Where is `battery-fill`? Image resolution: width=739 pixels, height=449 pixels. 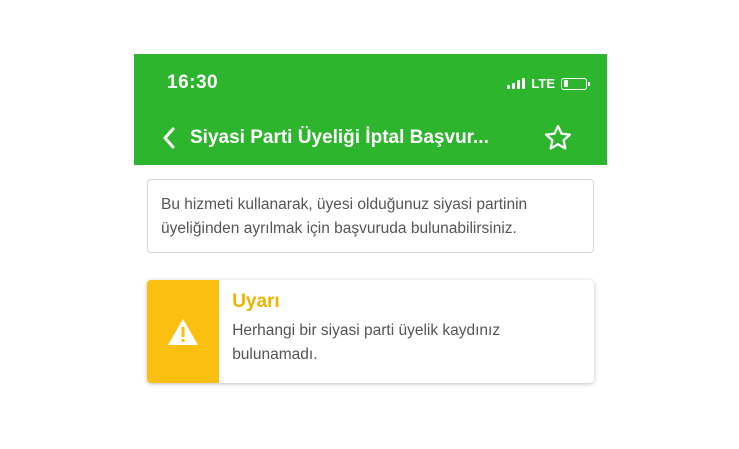
battery-fill is located at coordinates (565, 83).